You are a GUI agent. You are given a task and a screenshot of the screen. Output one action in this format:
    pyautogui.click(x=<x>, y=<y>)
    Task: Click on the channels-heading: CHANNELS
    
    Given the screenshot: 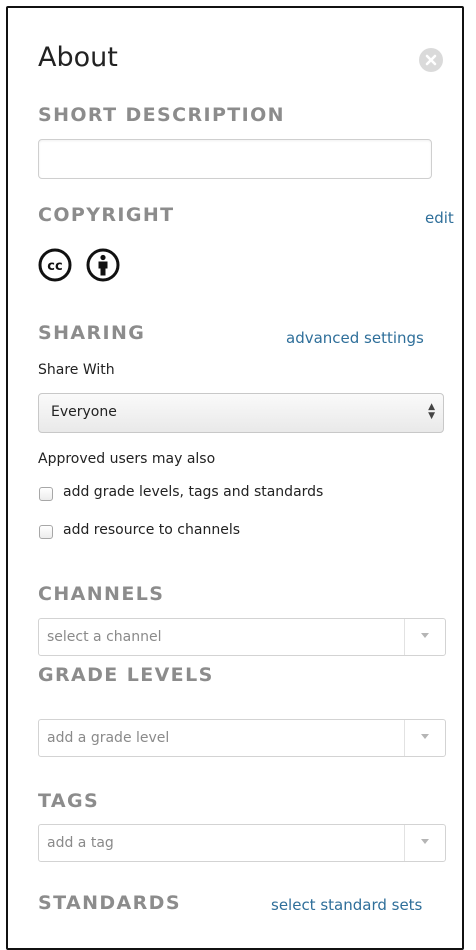 What is the action you would take?
    pyautogui.click(x=101, y=594)
    